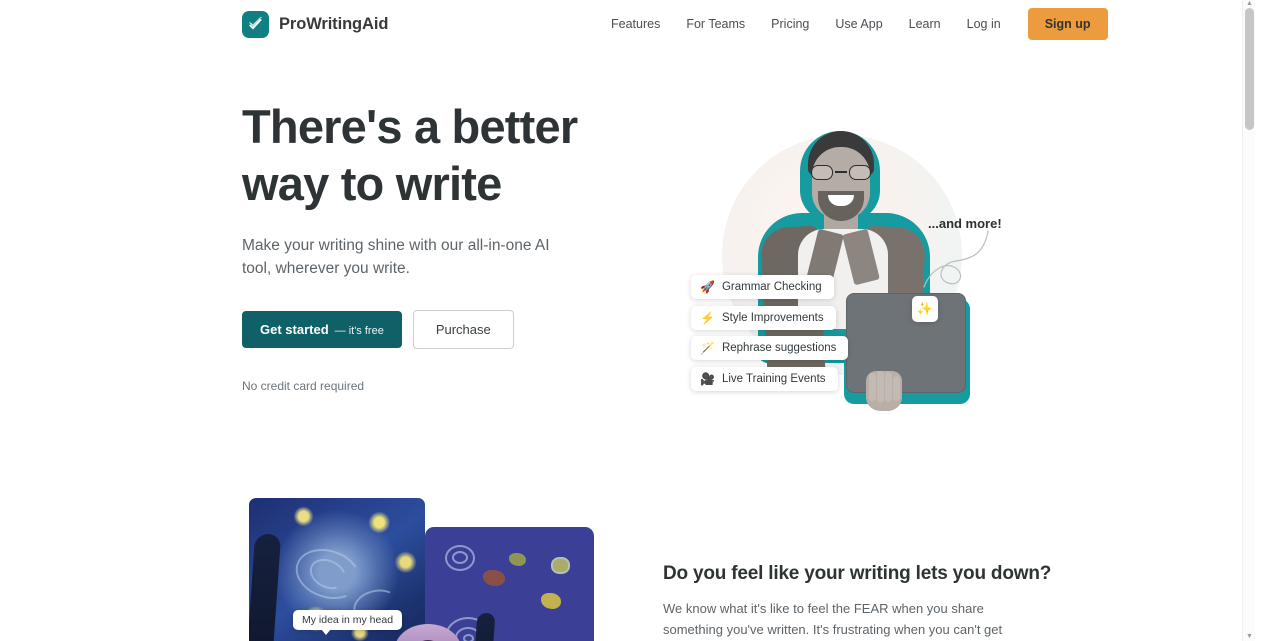  What do you see at coordinates (348, 622) in the screenshot?
I see `artwork-caption: My idea in my head` at bounding box center [348, 622].